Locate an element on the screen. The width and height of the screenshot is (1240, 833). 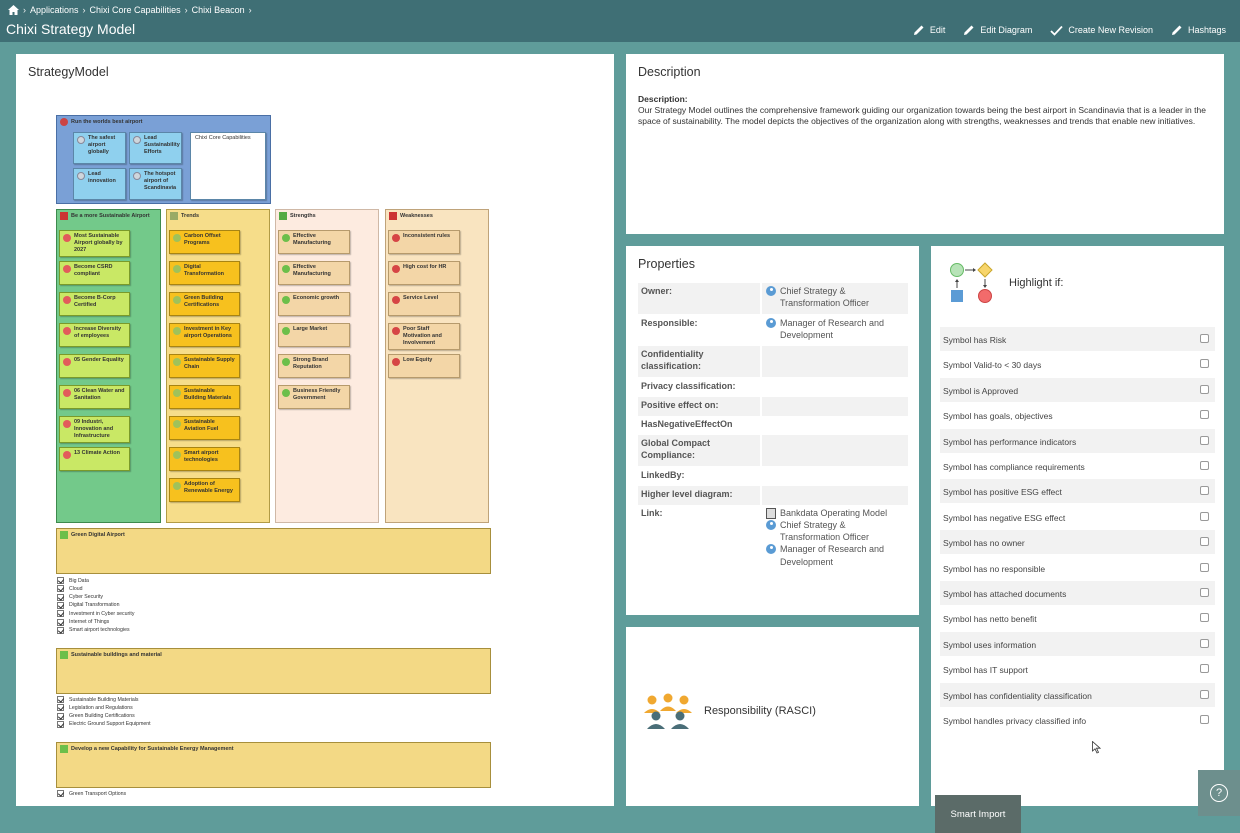
highlight-option: Symbol has netto benefit is located at coordinates (1077, 618).